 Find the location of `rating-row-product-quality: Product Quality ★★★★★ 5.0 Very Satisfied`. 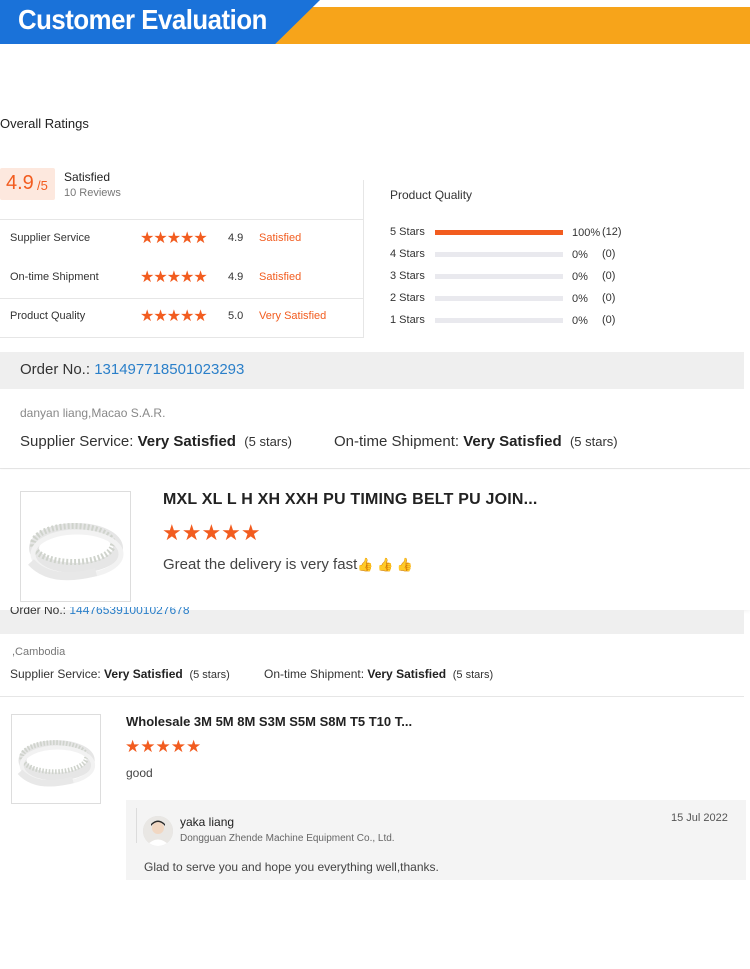

rating-row-product-quality: Product Quality ★★★★★ 5.0 Very Satisfied is located at coordinates (181, 317).